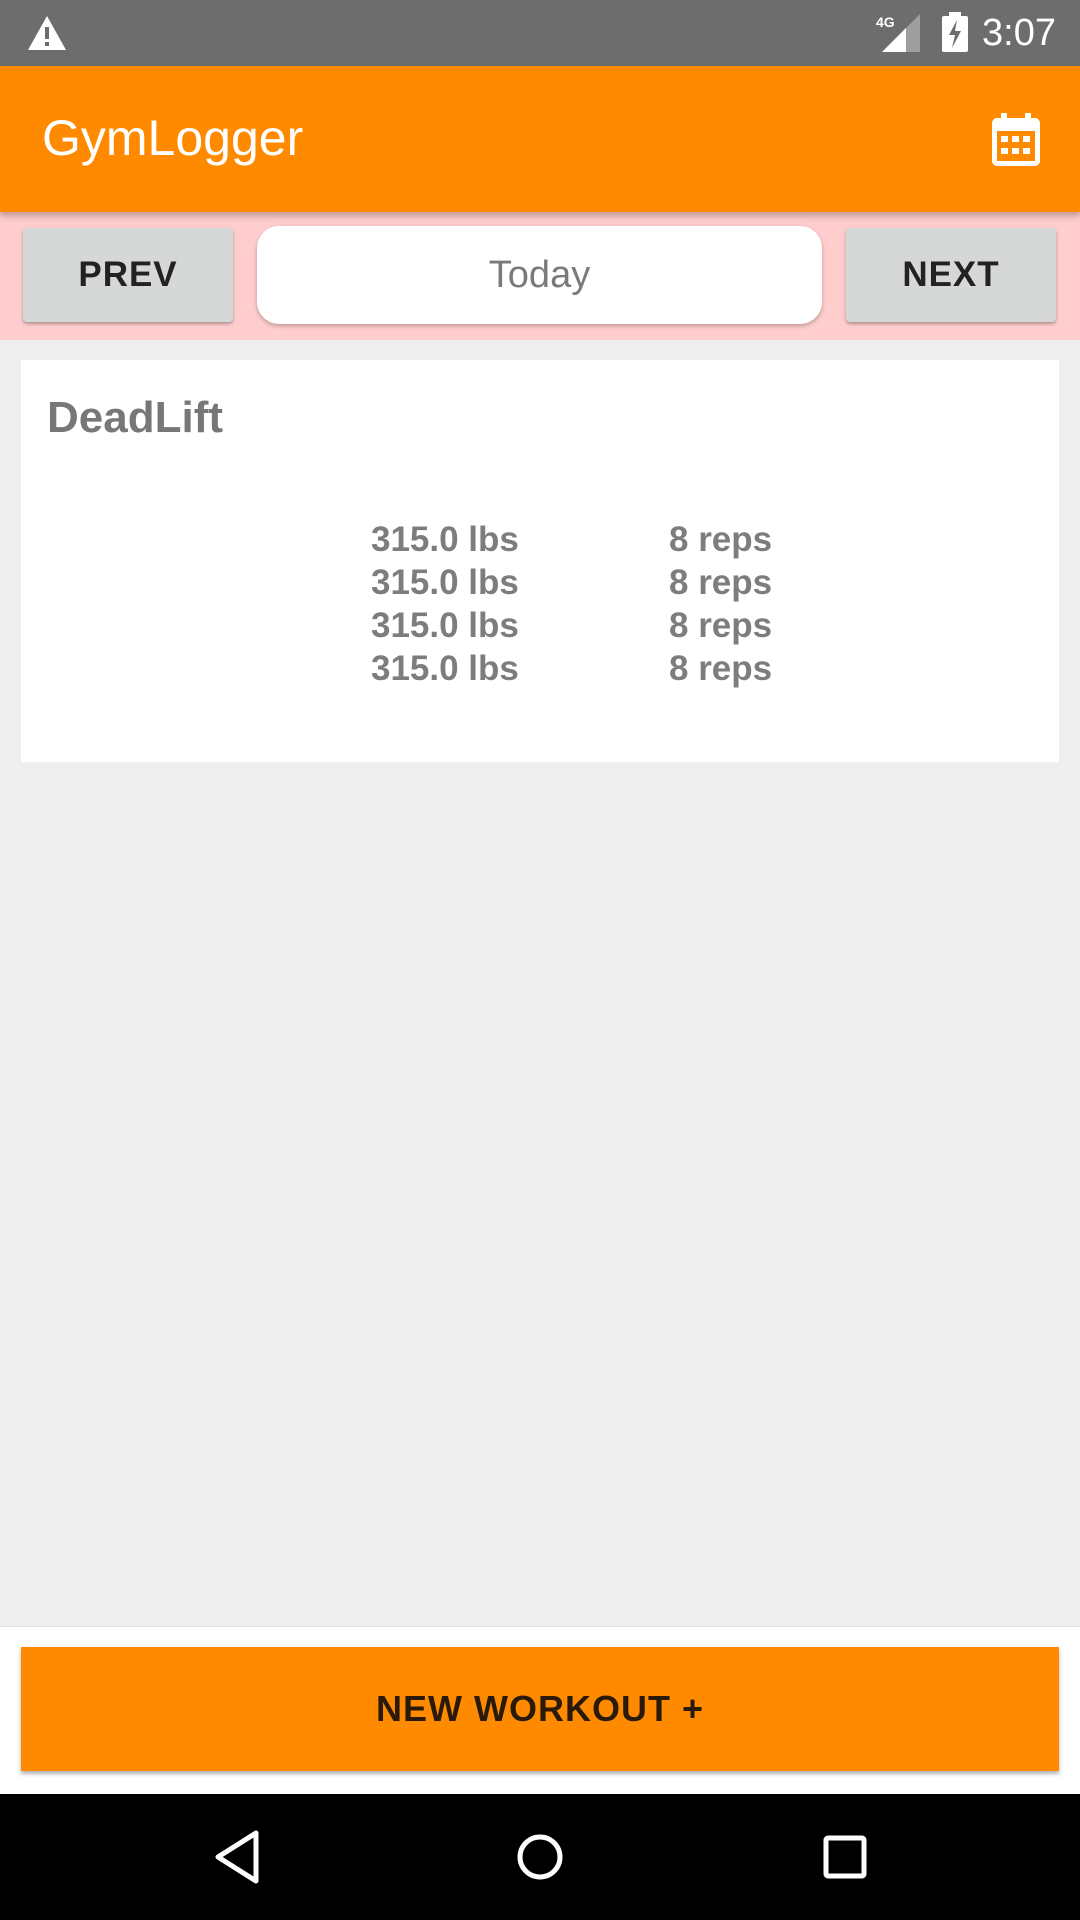  I want to click on home-icon, so click(540, 1857).